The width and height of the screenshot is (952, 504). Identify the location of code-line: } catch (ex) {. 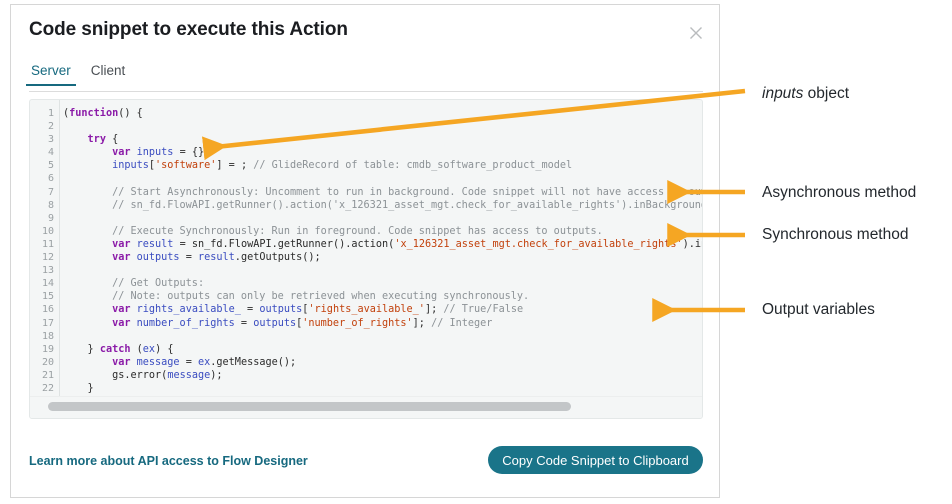
(130, 349).